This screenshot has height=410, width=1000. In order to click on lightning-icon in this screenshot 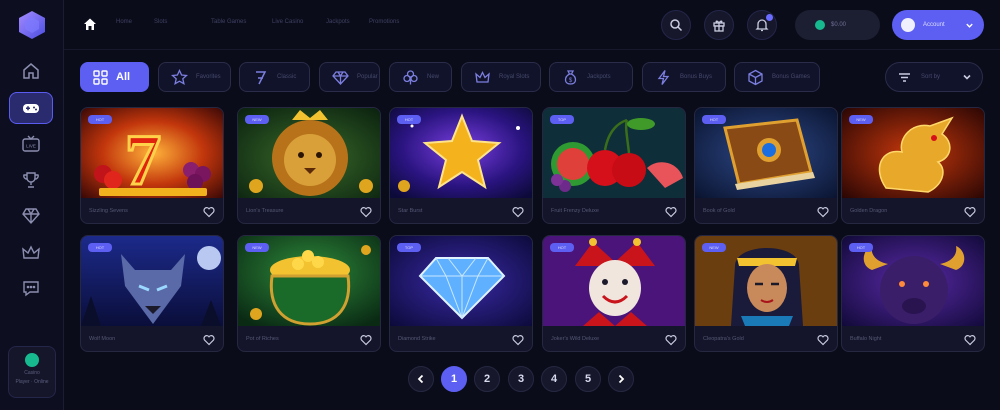, I will do `click(663, 77)`.